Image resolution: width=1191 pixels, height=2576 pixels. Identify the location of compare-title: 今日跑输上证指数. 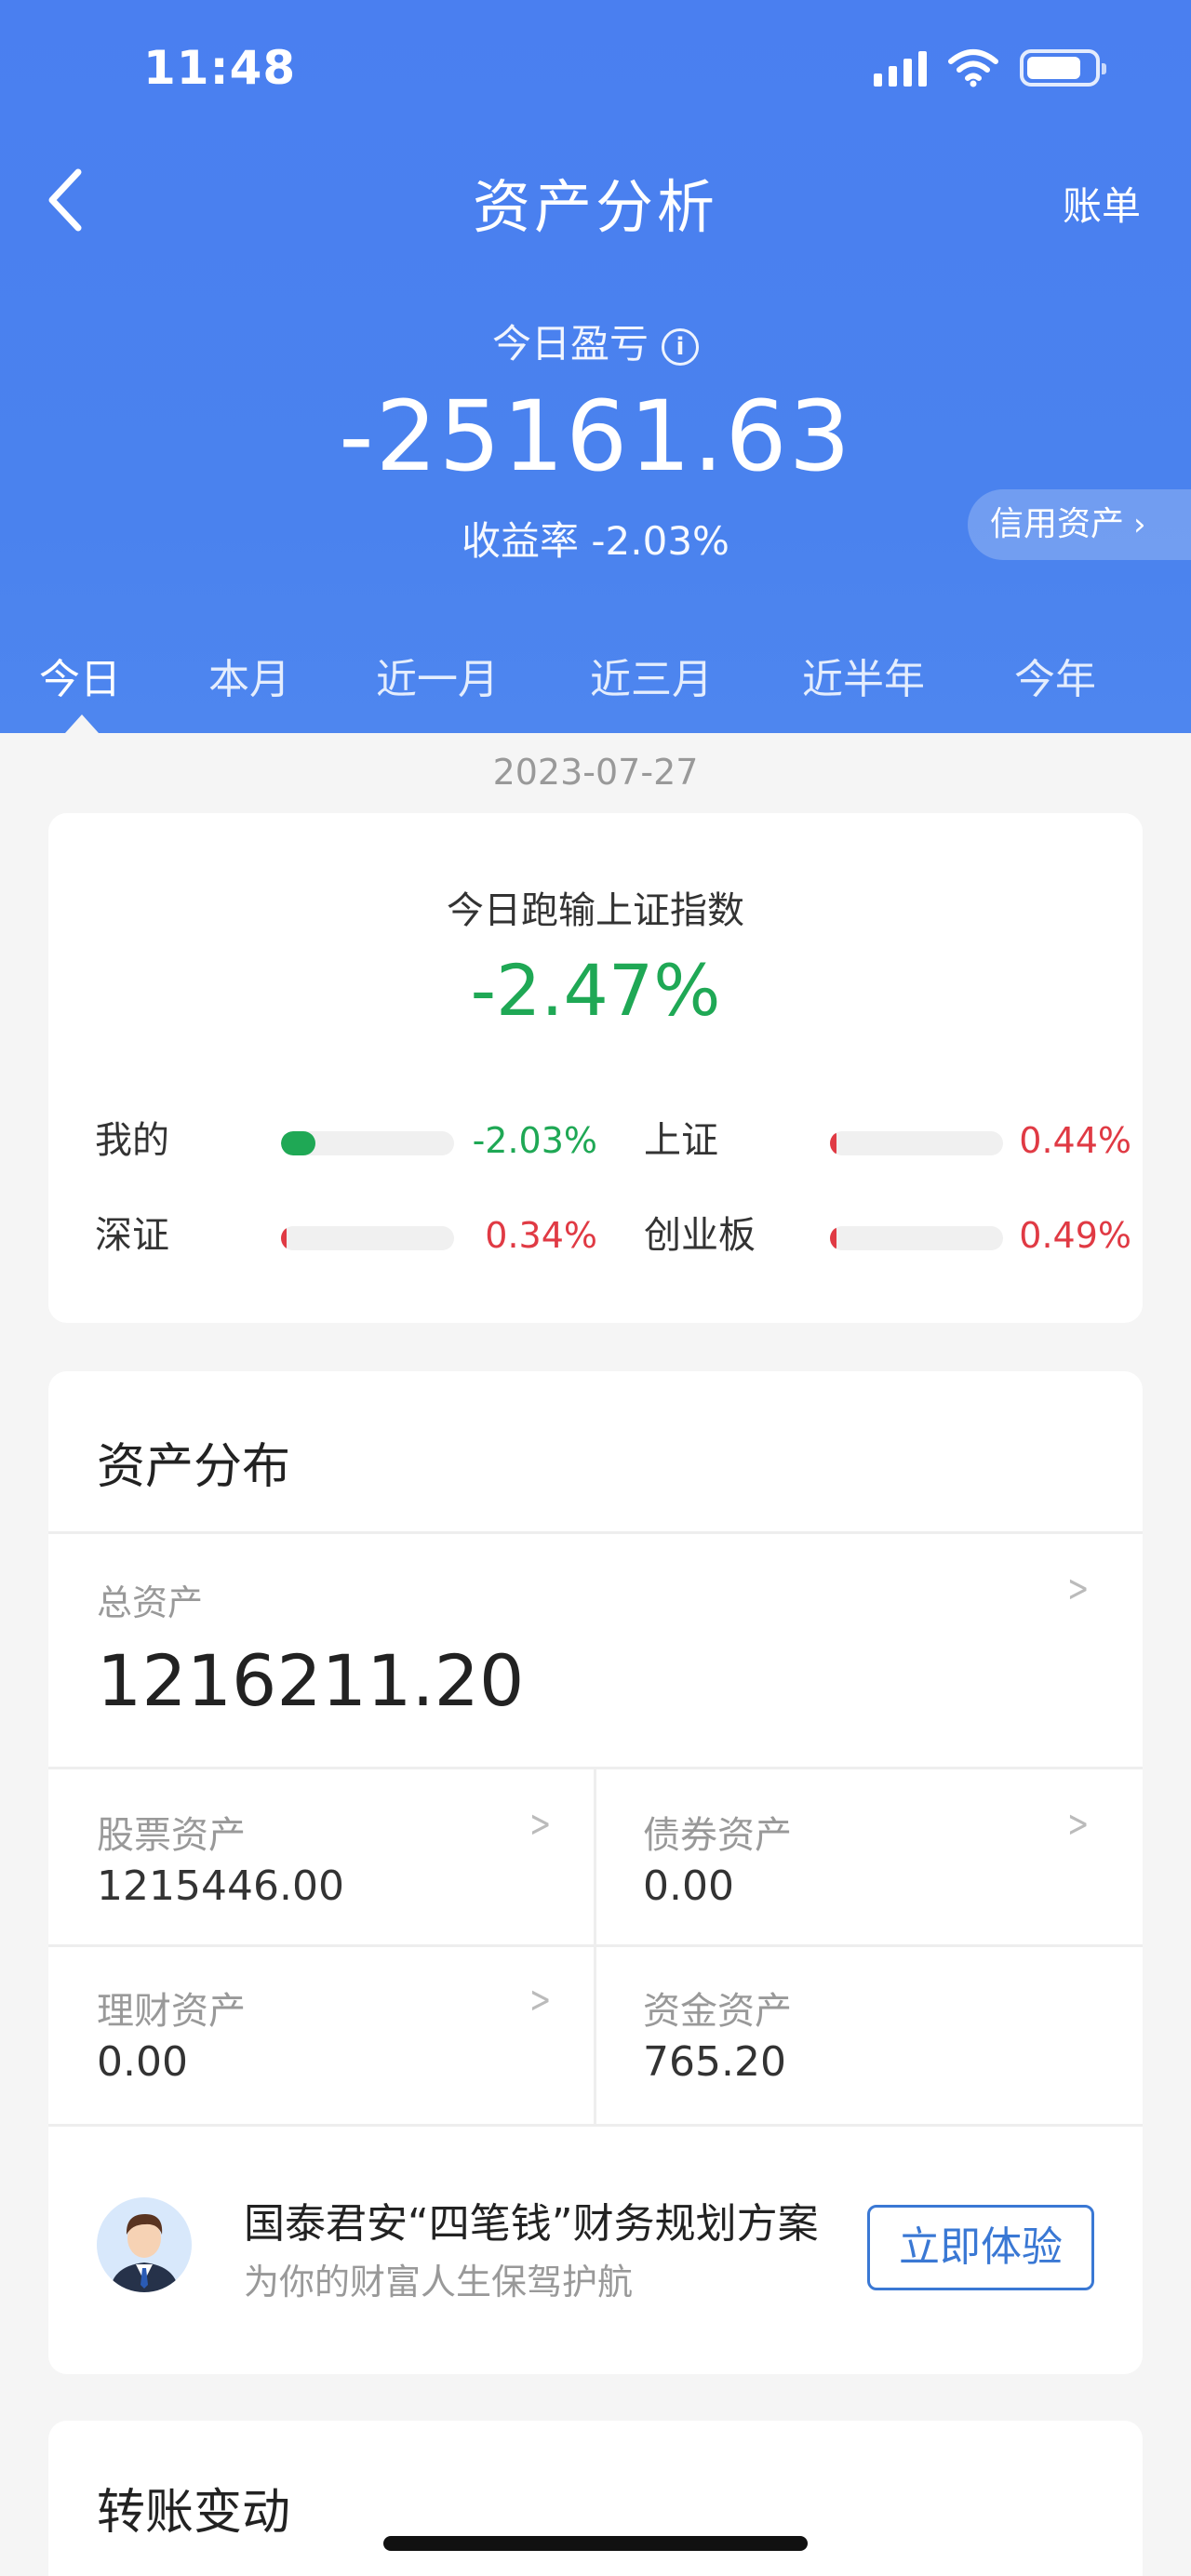
(595, 910).